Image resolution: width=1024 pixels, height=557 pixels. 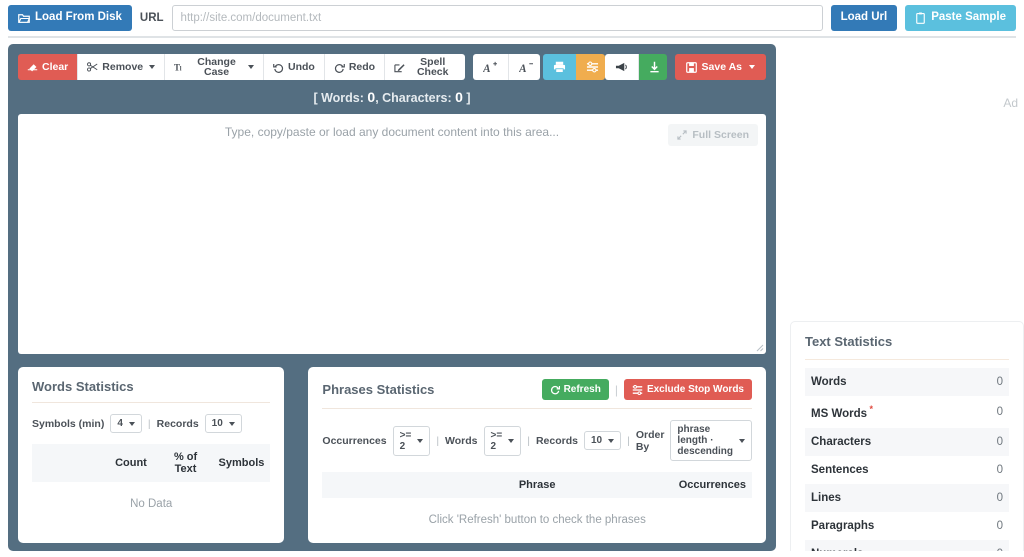 I want to click on full-screen-button: Full Screen, so click(x=713, y=135).